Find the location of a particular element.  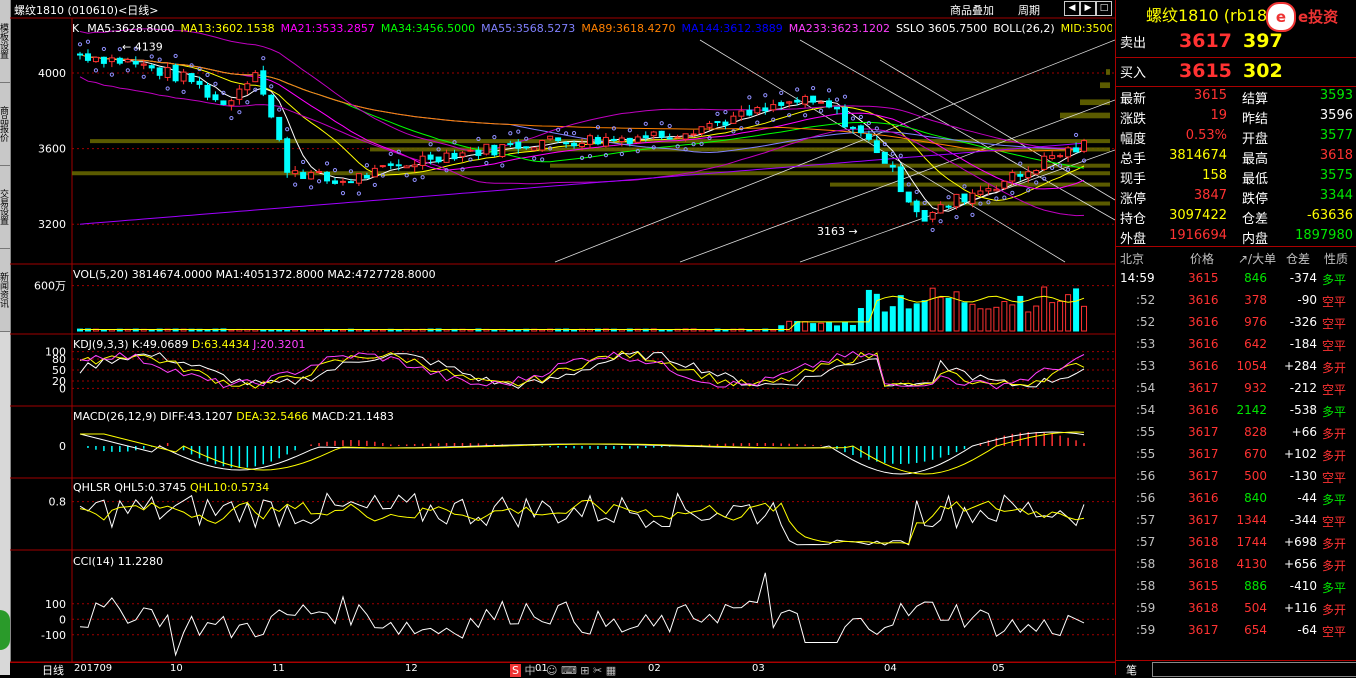

tab-template-settings: 模板设置 is located at coordinates (5, 41).